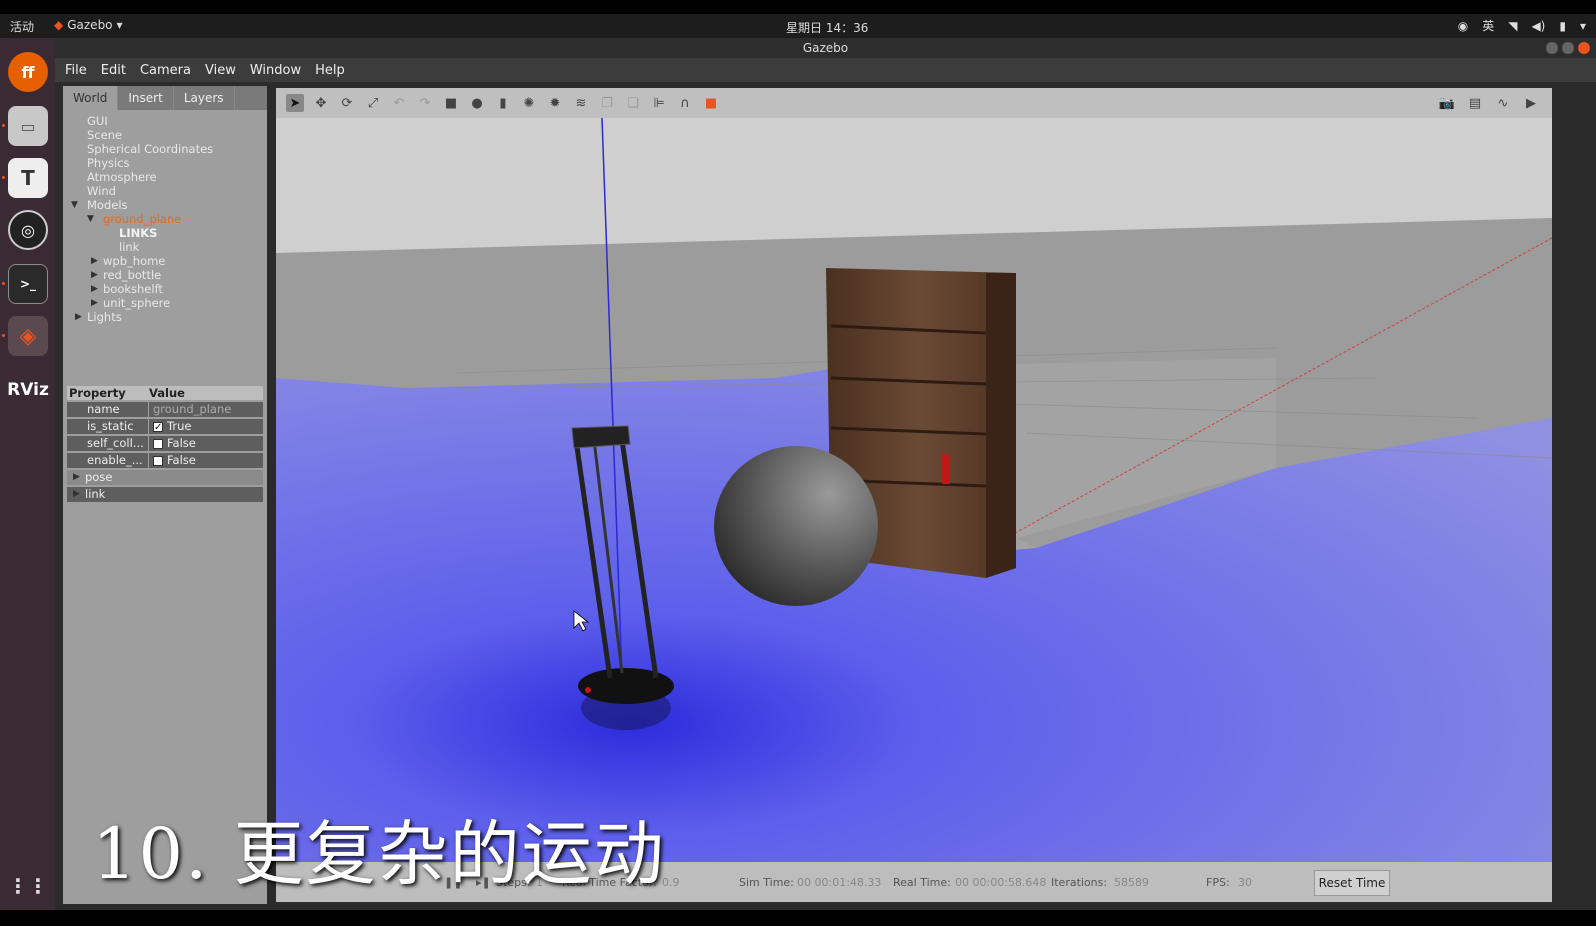 The height and width of the screenshot is (926, 1596). What do you see at coordinates (529, 103) in the screenshot?
I see `point-light-icon: ✺` at bounding box center [529, 103].